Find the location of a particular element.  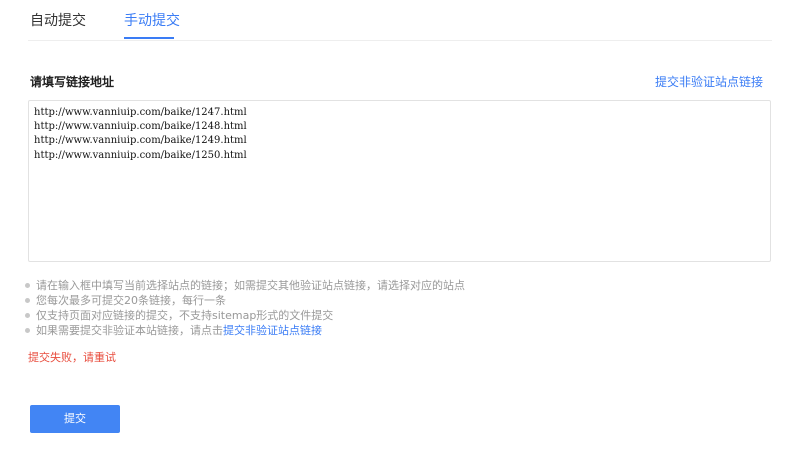

tab-manual-submit: 手动提交 is located at coordinates (152, 21).